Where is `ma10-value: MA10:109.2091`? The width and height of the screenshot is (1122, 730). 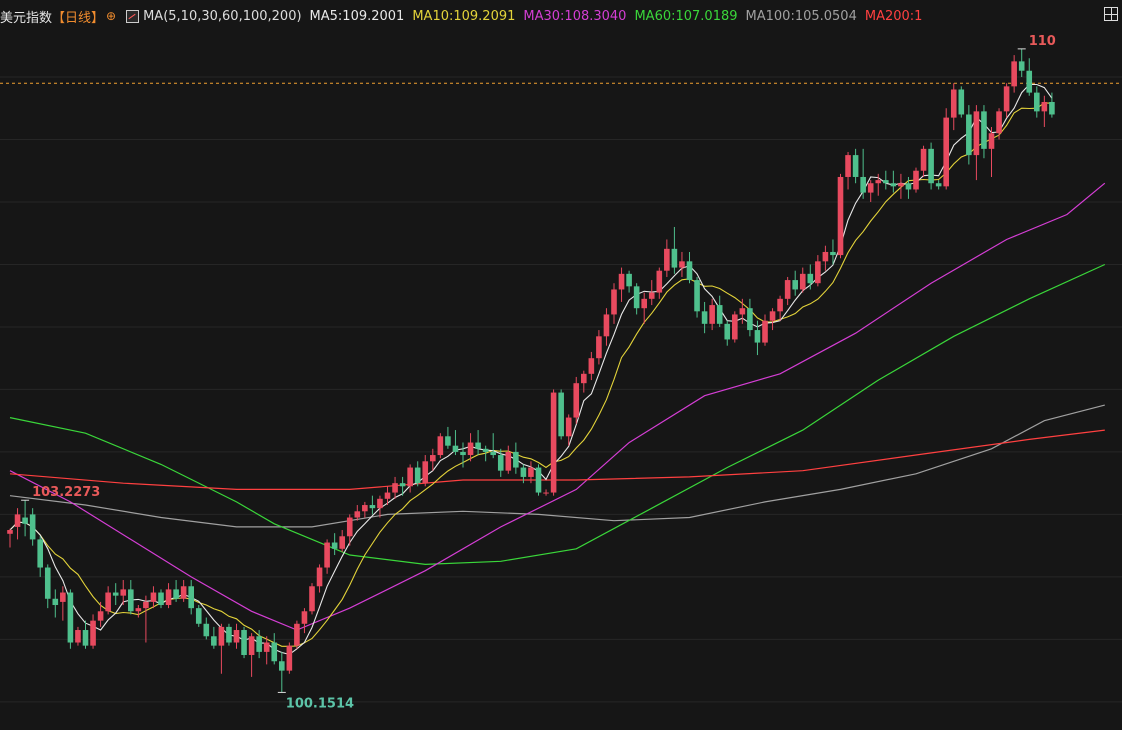
ma10-value: MA10:109.2091 is located at coordinates (464, 16).